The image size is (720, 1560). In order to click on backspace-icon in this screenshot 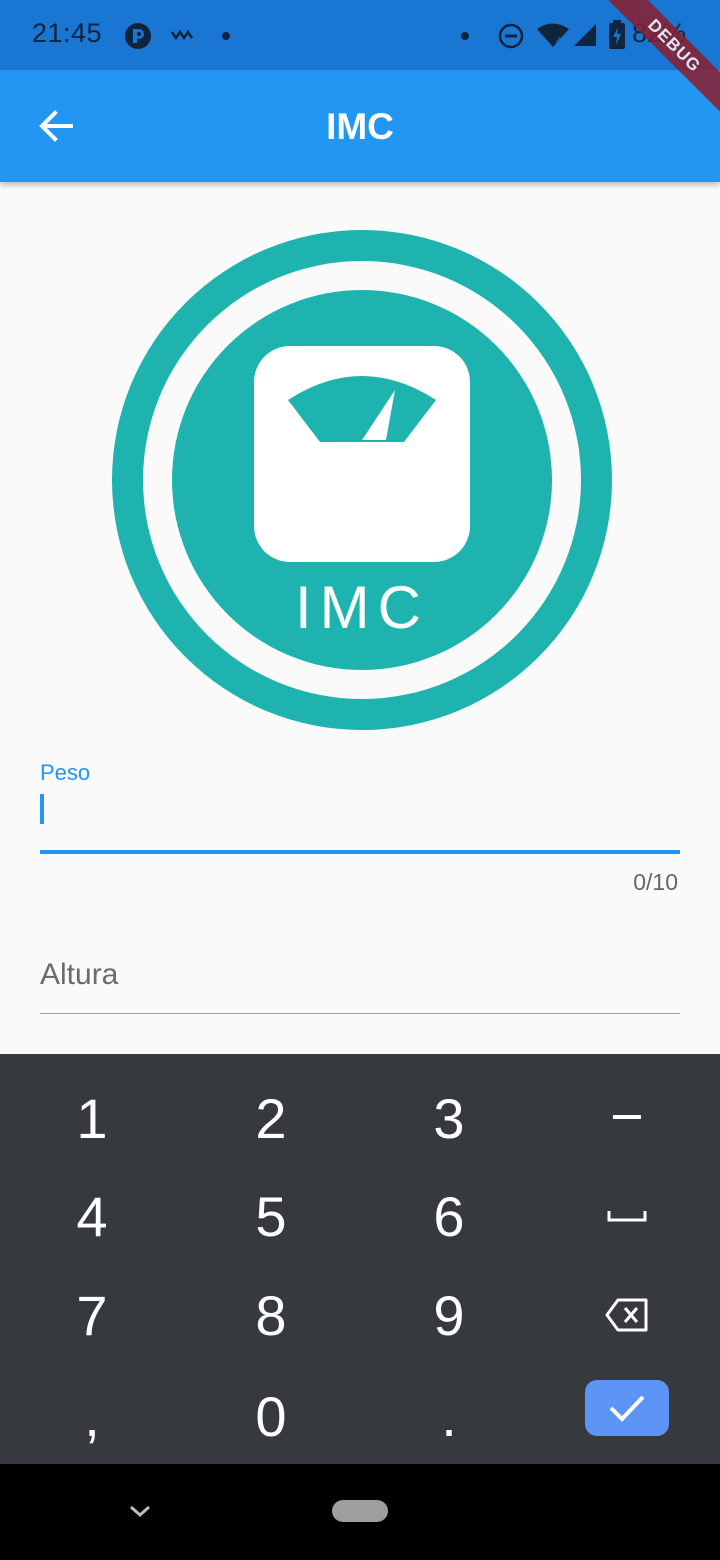, I will do `click(626, 1315)`.